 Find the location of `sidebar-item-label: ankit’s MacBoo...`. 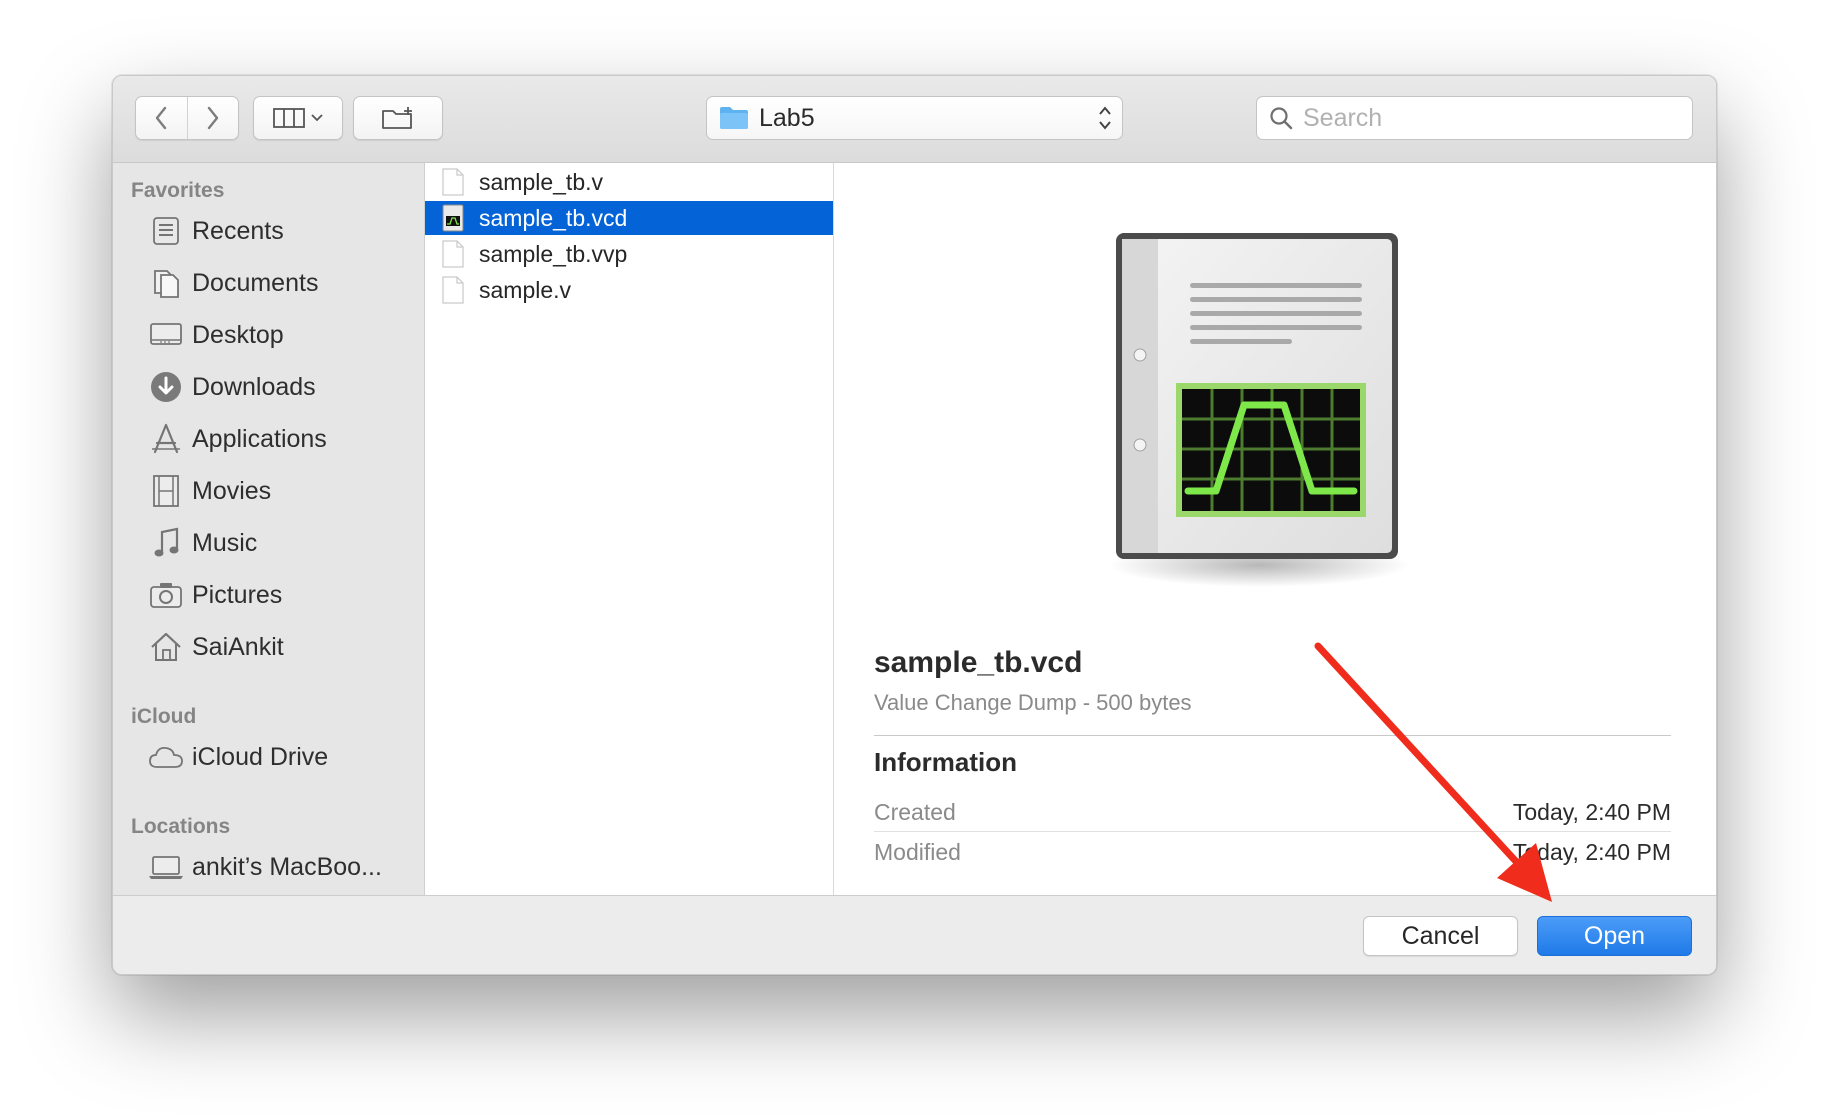

sidebar-item-label: ankit’s MacBoo... is located at coordinates (287, 866).